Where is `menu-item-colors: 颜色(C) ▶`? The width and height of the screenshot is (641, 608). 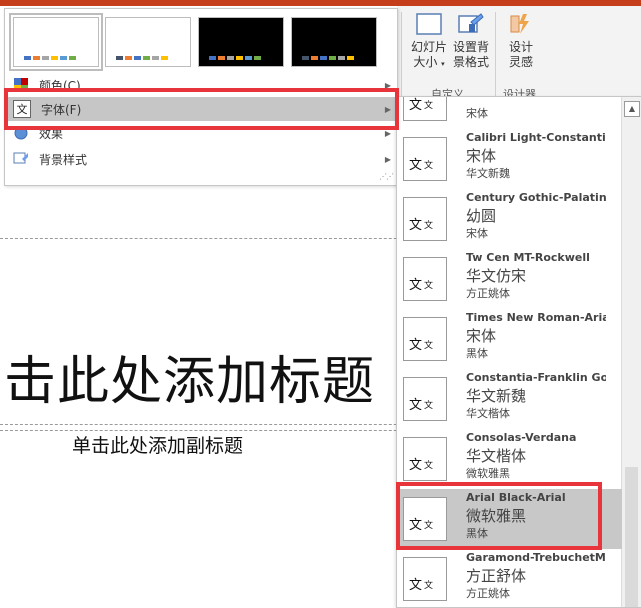 menu-item-colors: 颜色(C) ▶ is located at coordinates (201, 85).